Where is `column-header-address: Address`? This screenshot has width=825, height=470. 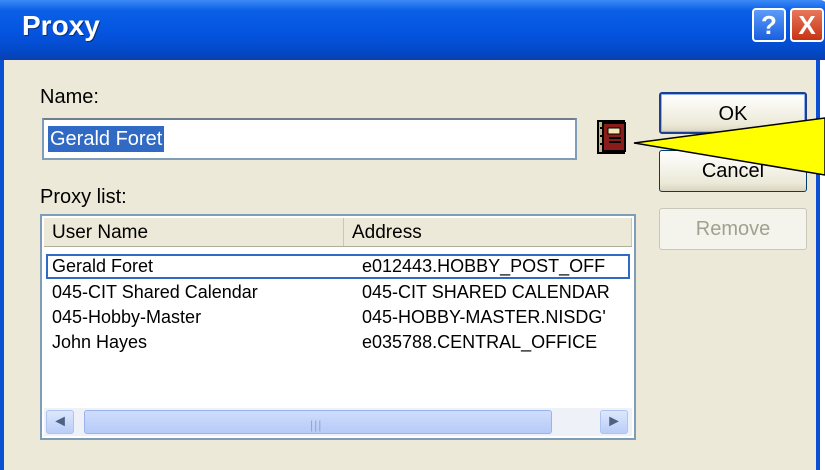
column-header-address: Address is located at coordinates (488, 232).